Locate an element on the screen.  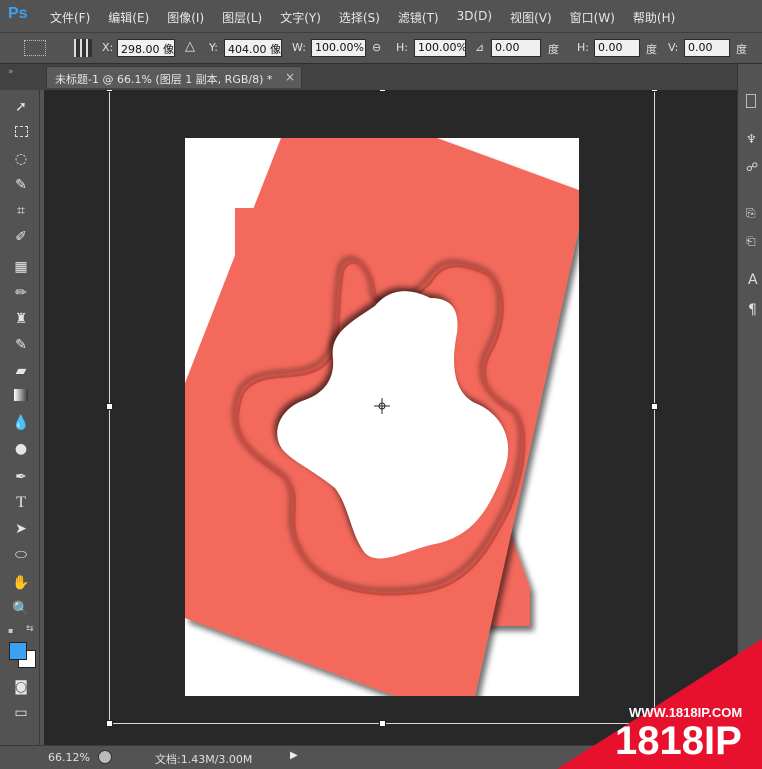
pen-tool-icon: ✒ is located at coordinates (21, 477).